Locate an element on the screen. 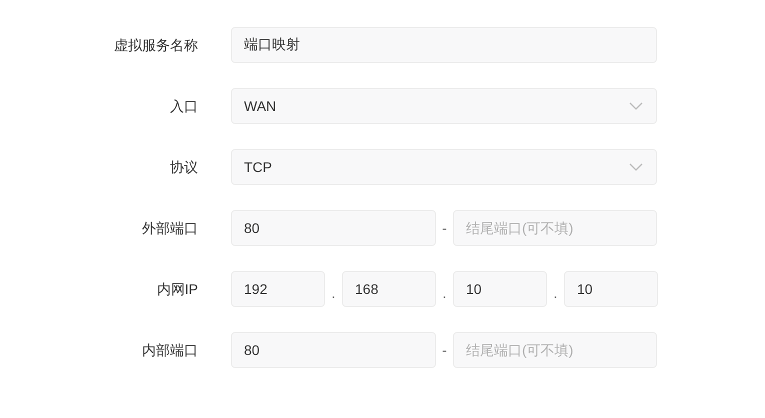 The image size is (765, 418). ip-octet-field: 168 is located at coordinates (389, 289).